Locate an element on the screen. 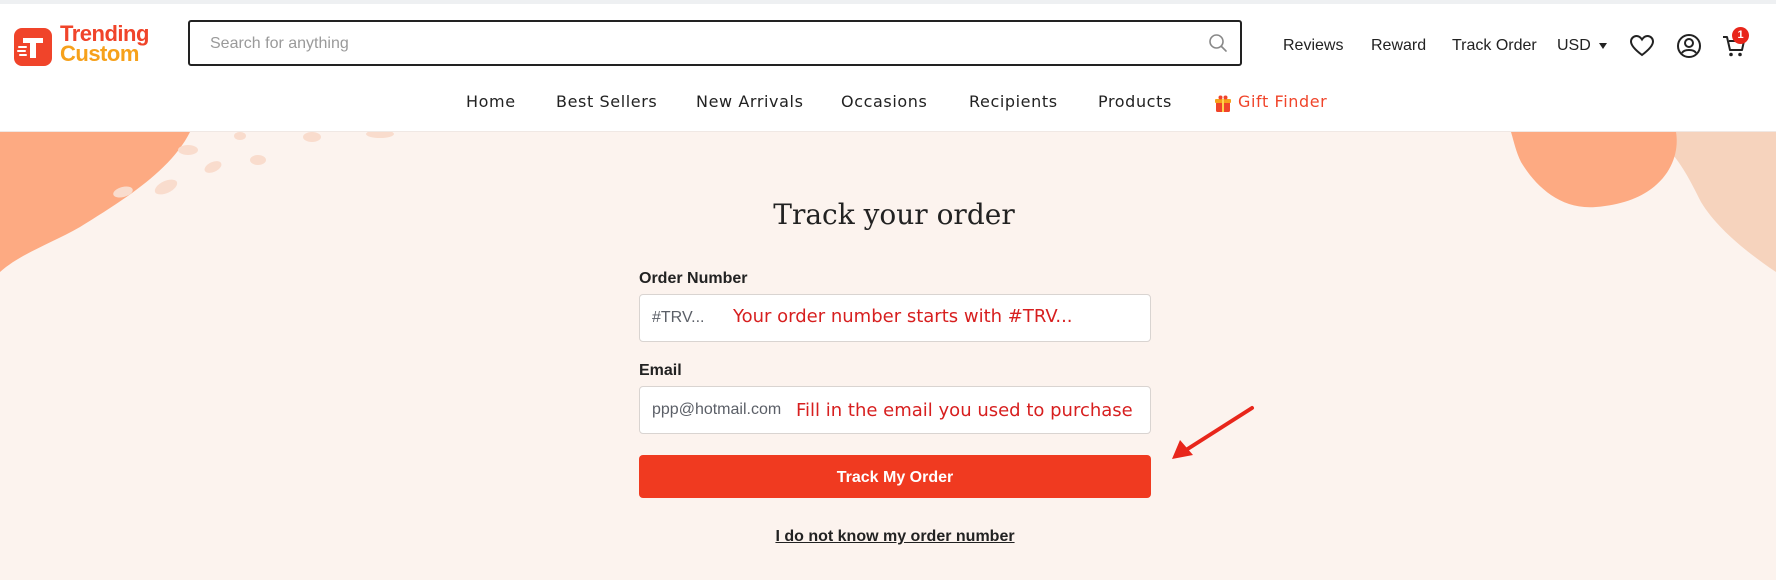  nav-recipients: Recipients is located at coordinates (1013, 101).